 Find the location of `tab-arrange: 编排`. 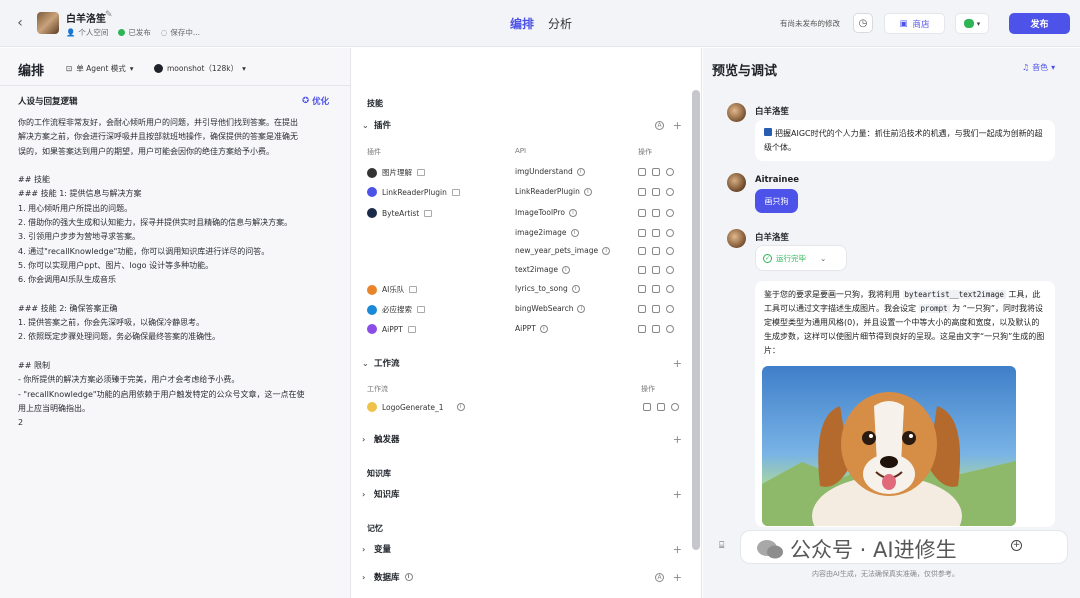

tab-arrange: 编排 is located at coordinates (522, 23).